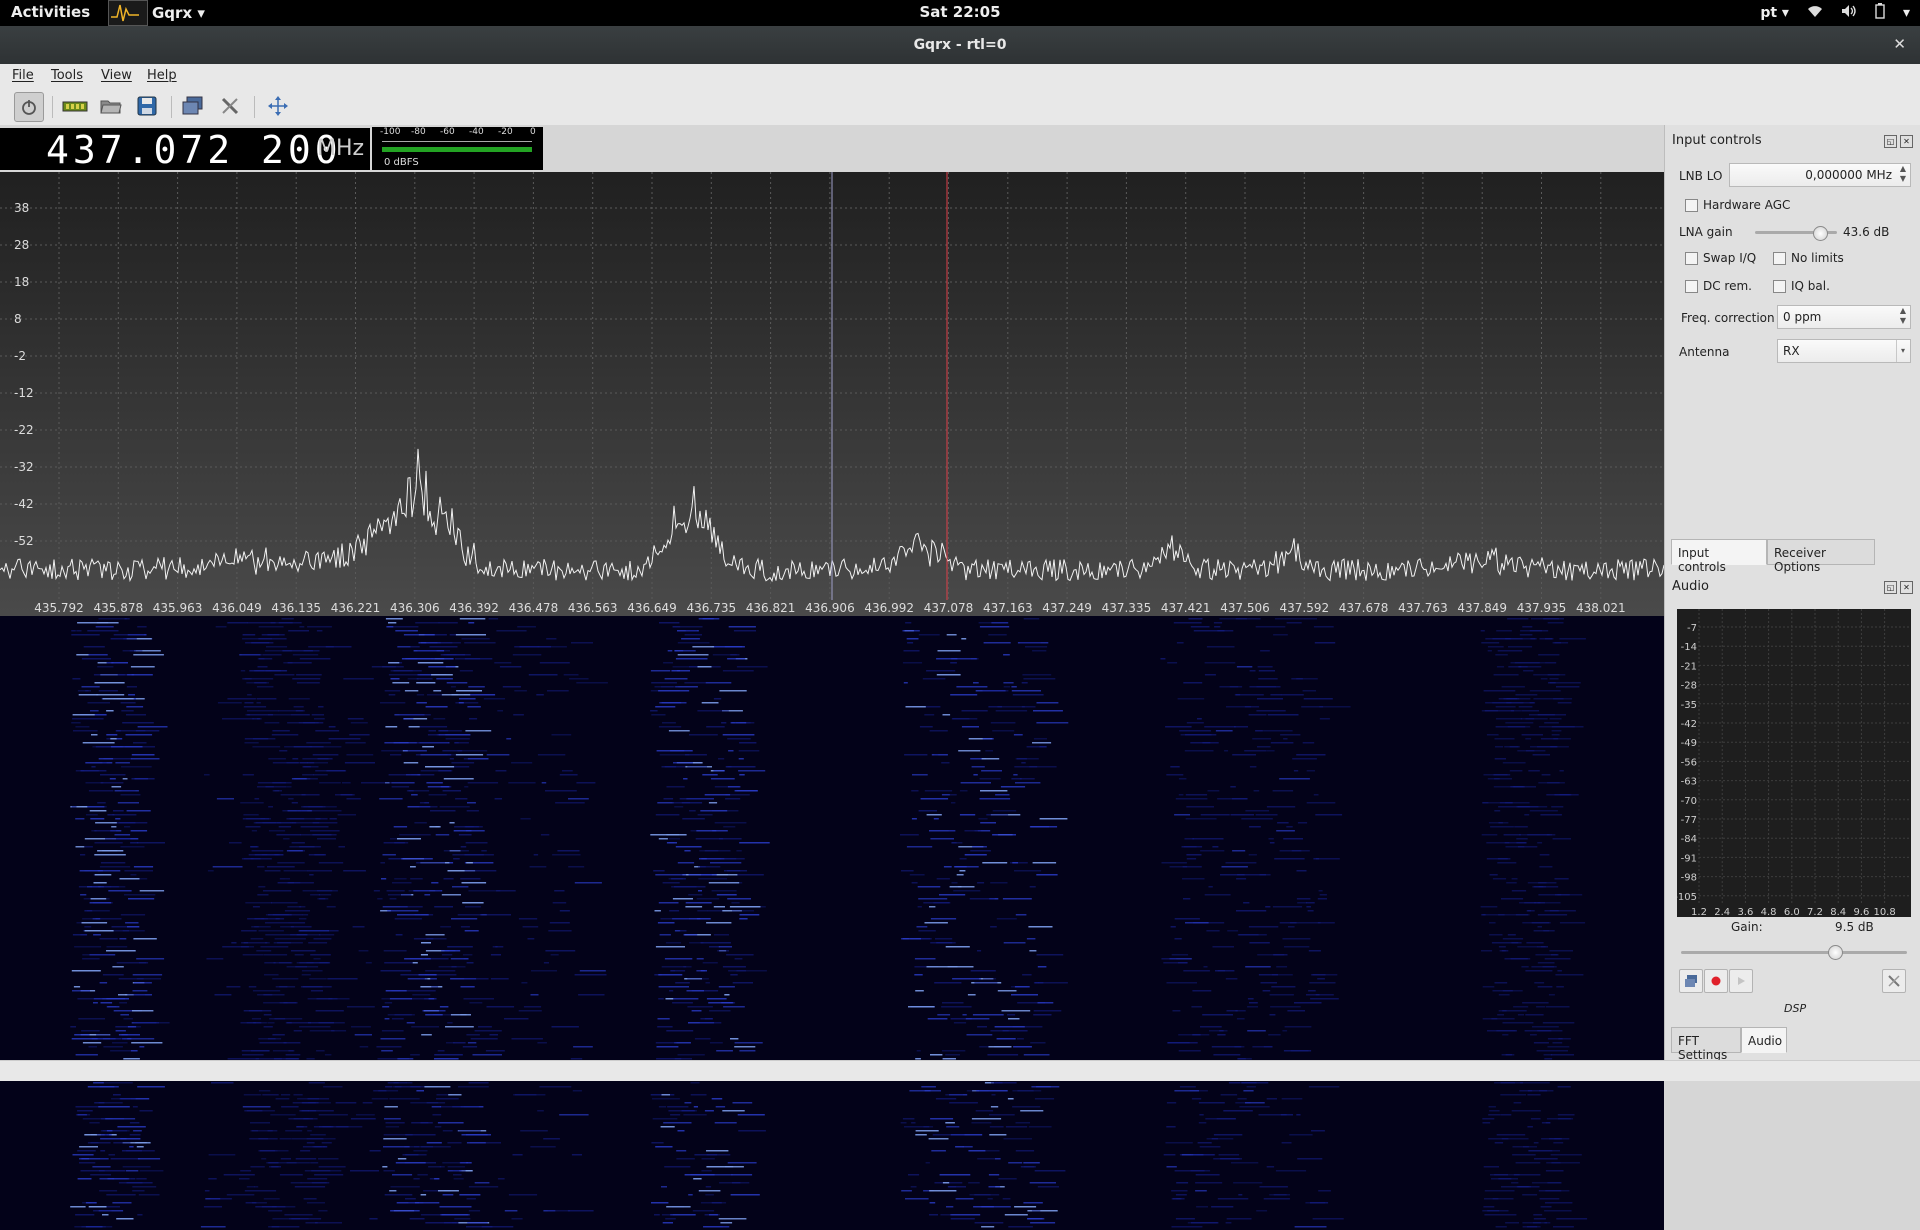 This screenshot has width=1920, height=1230. I want to click on audio-settings-button, so click(1894, 981).